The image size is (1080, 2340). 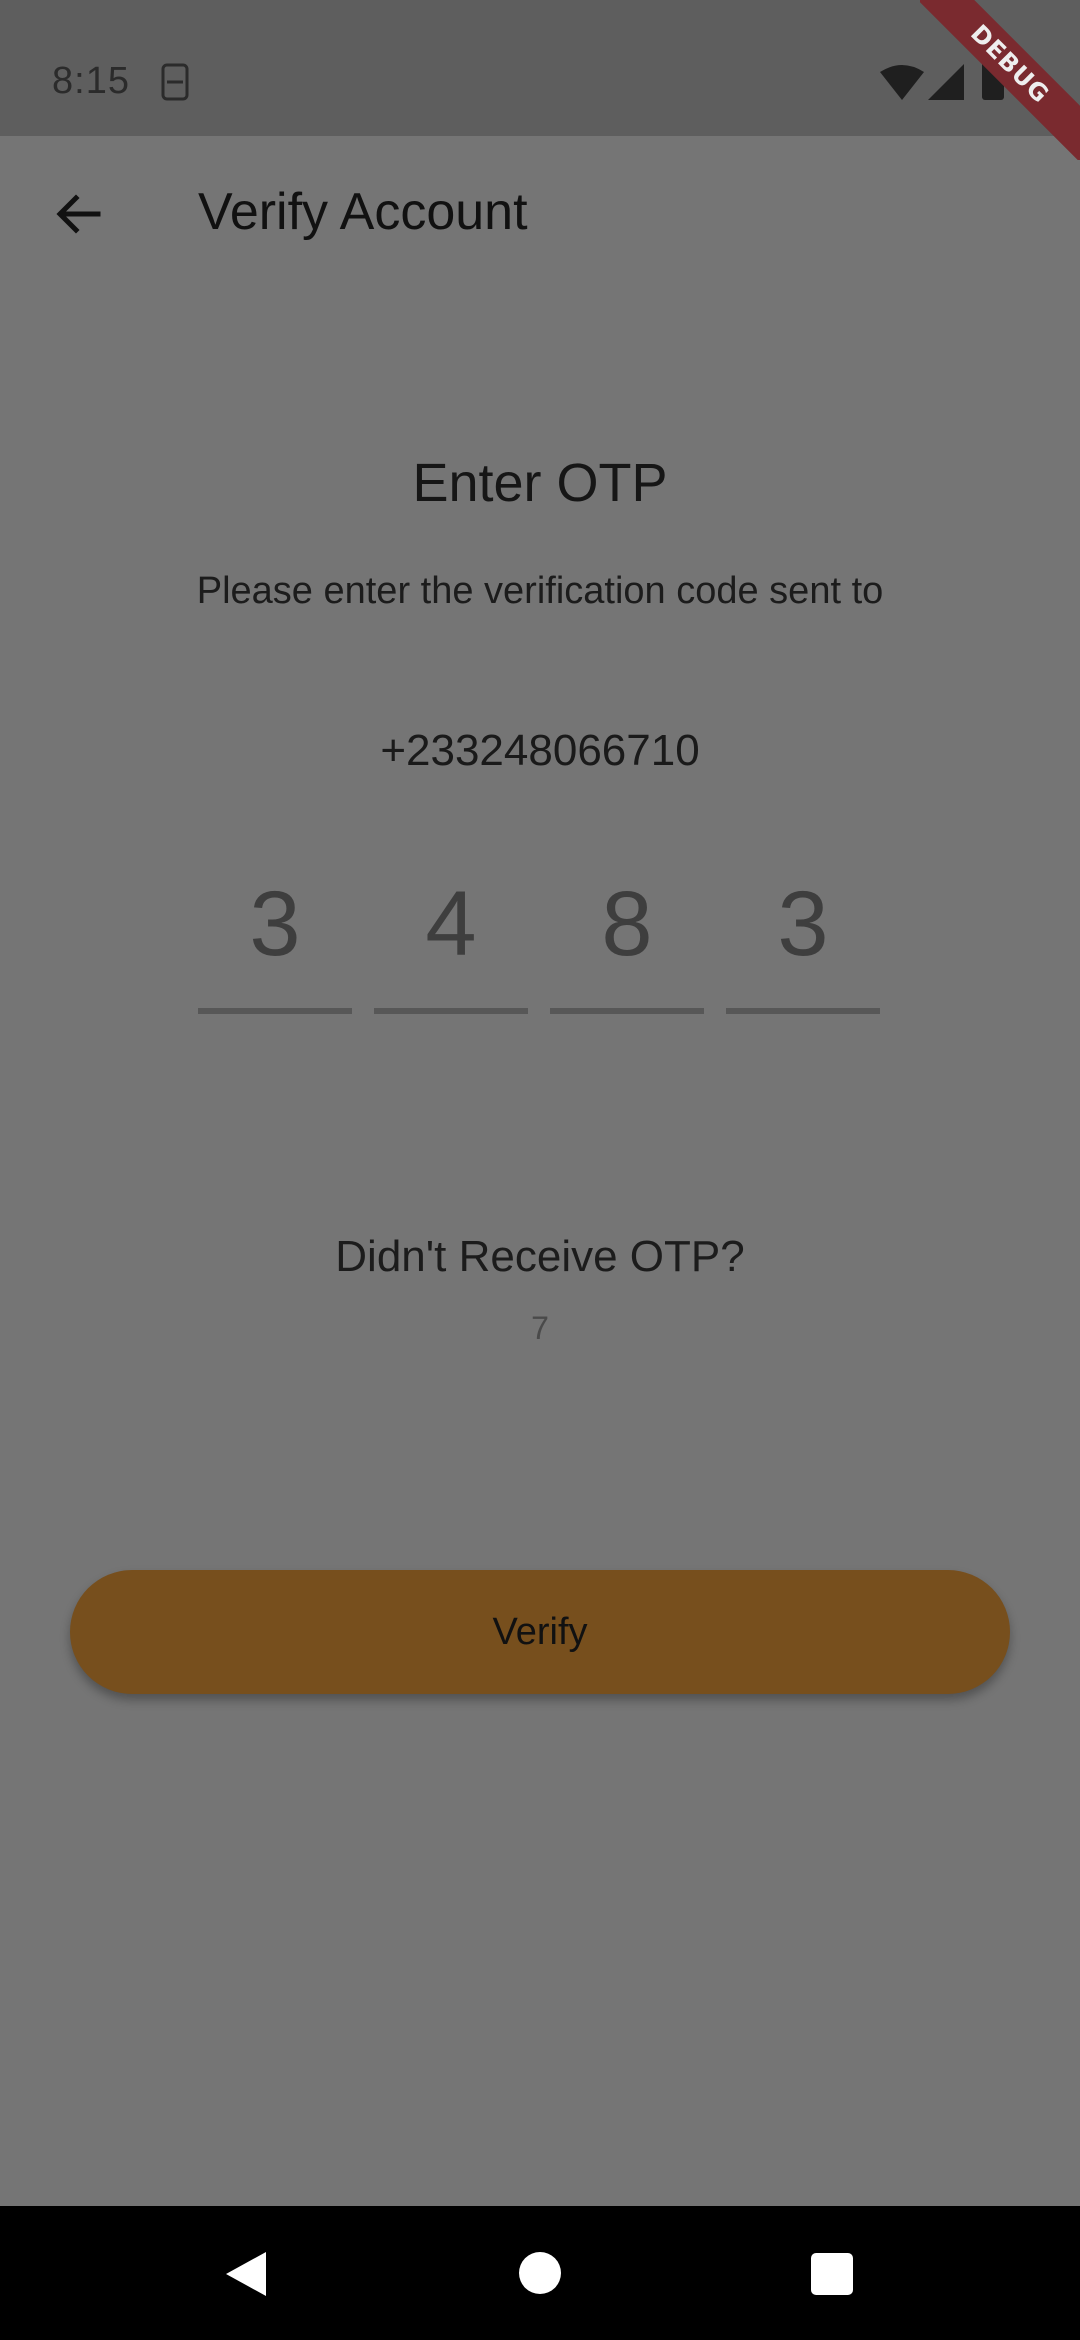 I want to click on otp-field-4: 3, so click(x=803, y=938).